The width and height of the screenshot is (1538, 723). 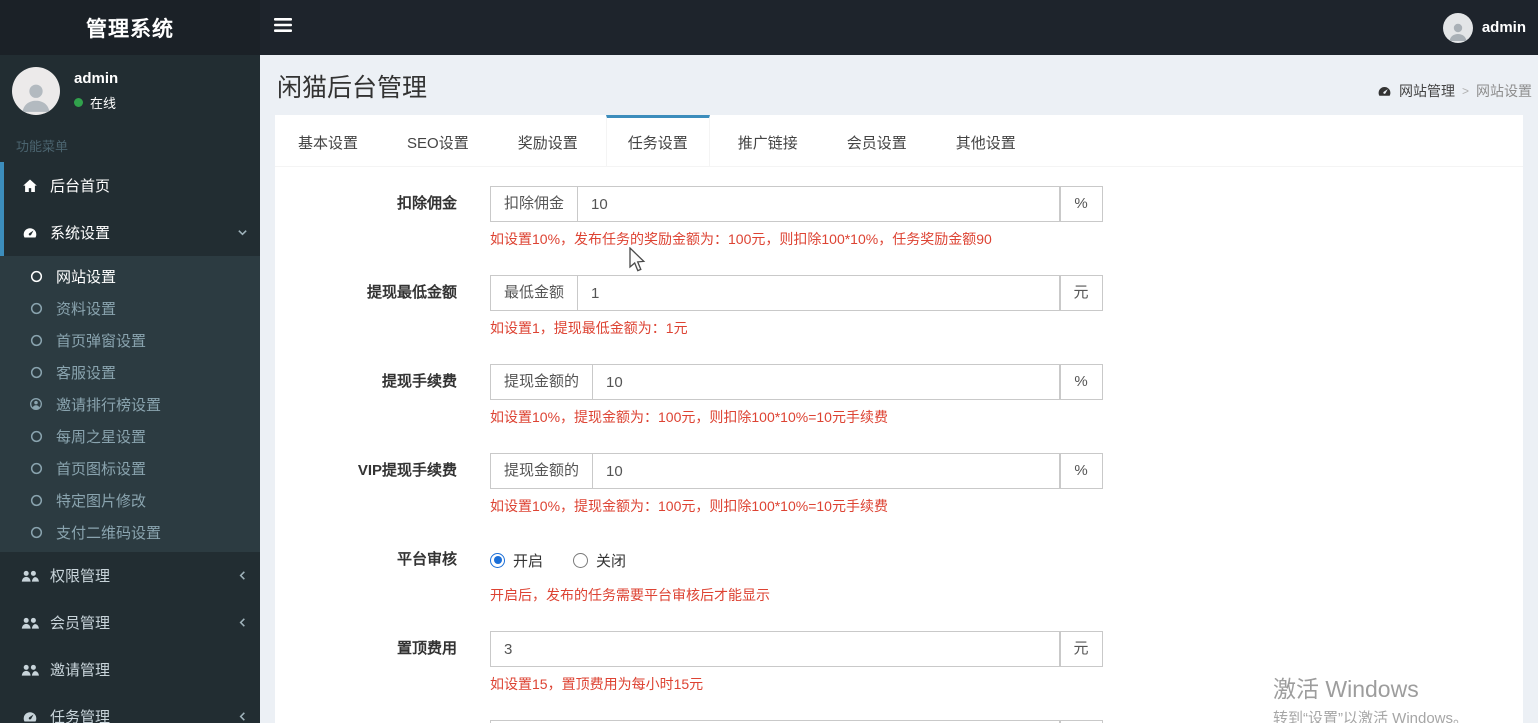 What do you see at coordinates (630, 595) in the screenshot?
I see `form-row-hint: 开启后，发布的任务需要平台审核后才能显示` at bounding box center [630, 595].